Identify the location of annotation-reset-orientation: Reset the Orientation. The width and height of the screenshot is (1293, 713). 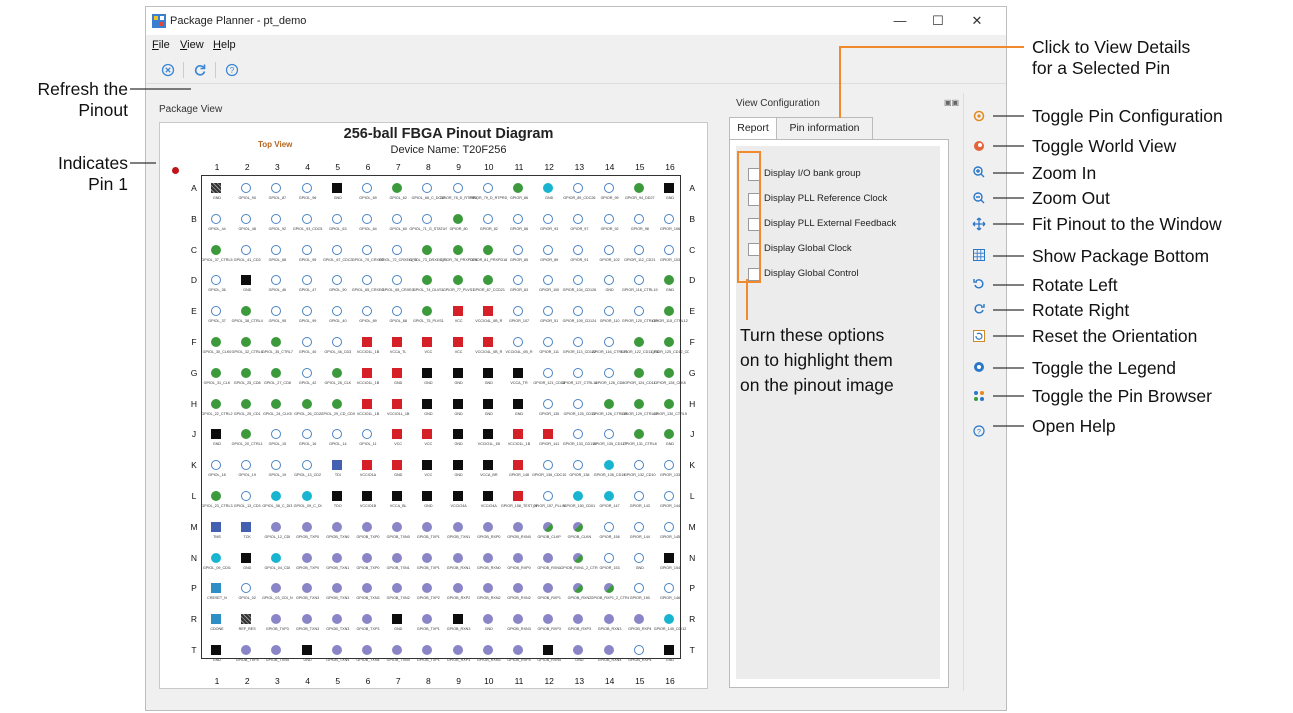
(1115, 336).